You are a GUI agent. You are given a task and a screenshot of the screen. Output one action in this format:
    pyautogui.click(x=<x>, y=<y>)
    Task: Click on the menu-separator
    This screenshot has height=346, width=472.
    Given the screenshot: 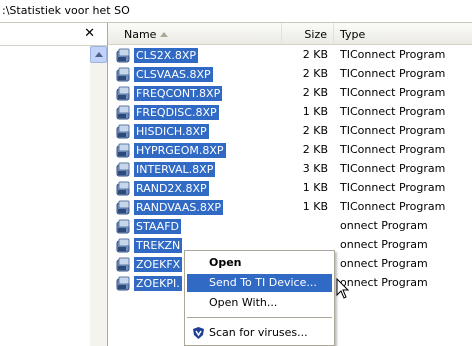 What is the action you would take?
    pyautogui.click(x=259, y=317)
    